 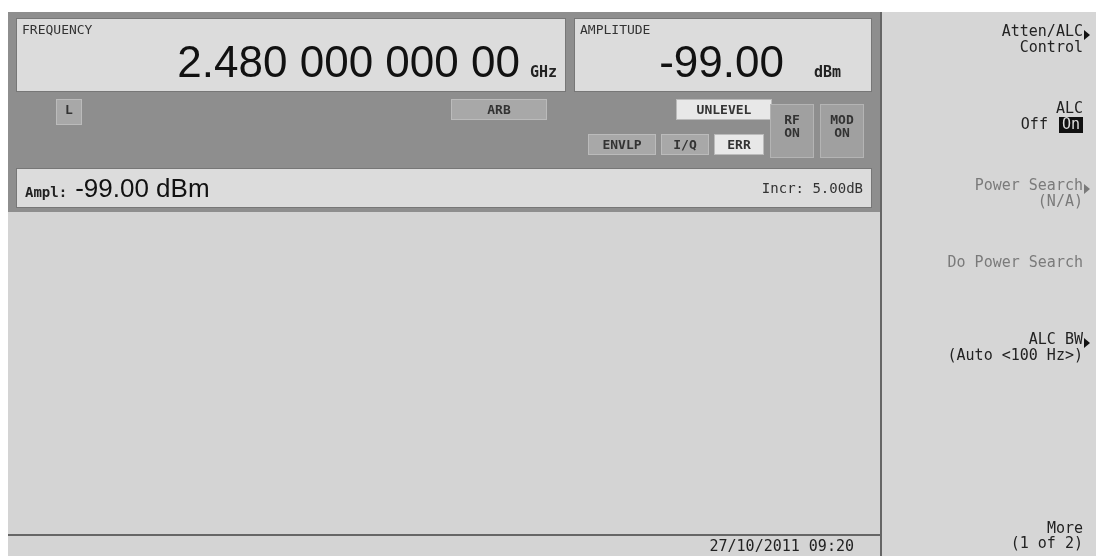 What do you see at coordinates (499, 109) in the screenshot?
I see `annunciator: ARB` at bounding box center [499, 109].